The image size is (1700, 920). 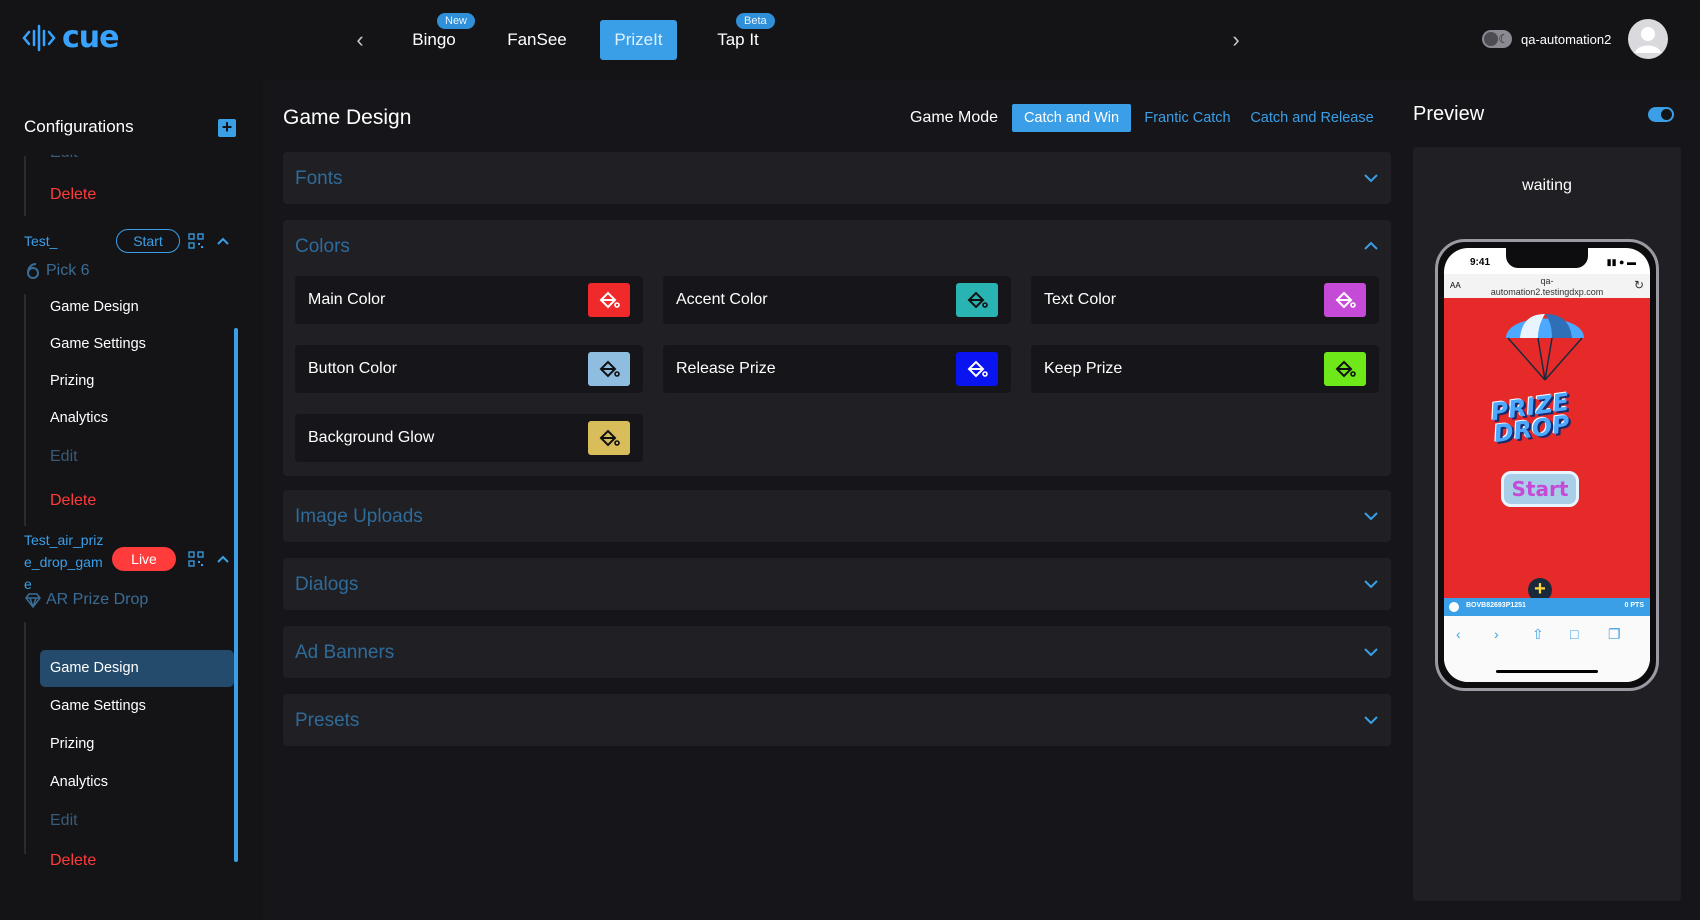 I want to click on diamond-icon, so click(x=33, y=601).